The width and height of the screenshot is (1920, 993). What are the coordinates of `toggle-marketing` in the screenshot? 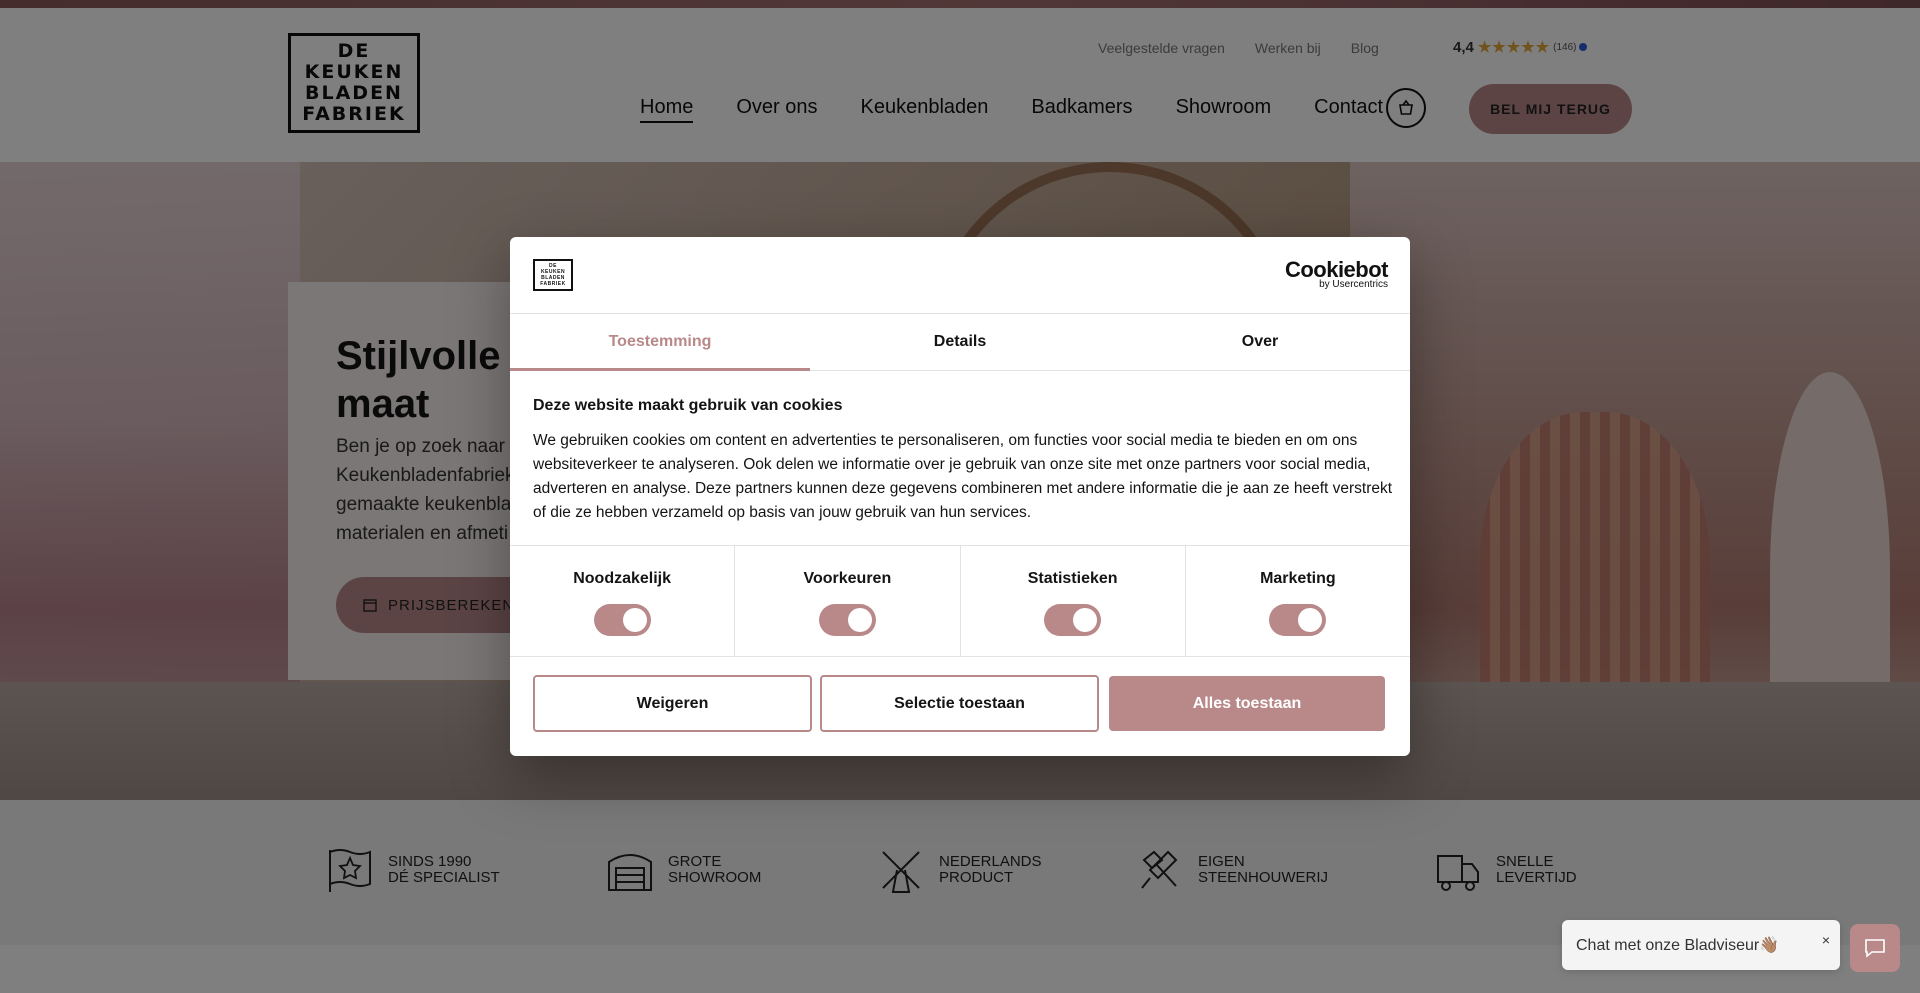 It's located at (1298, 620).